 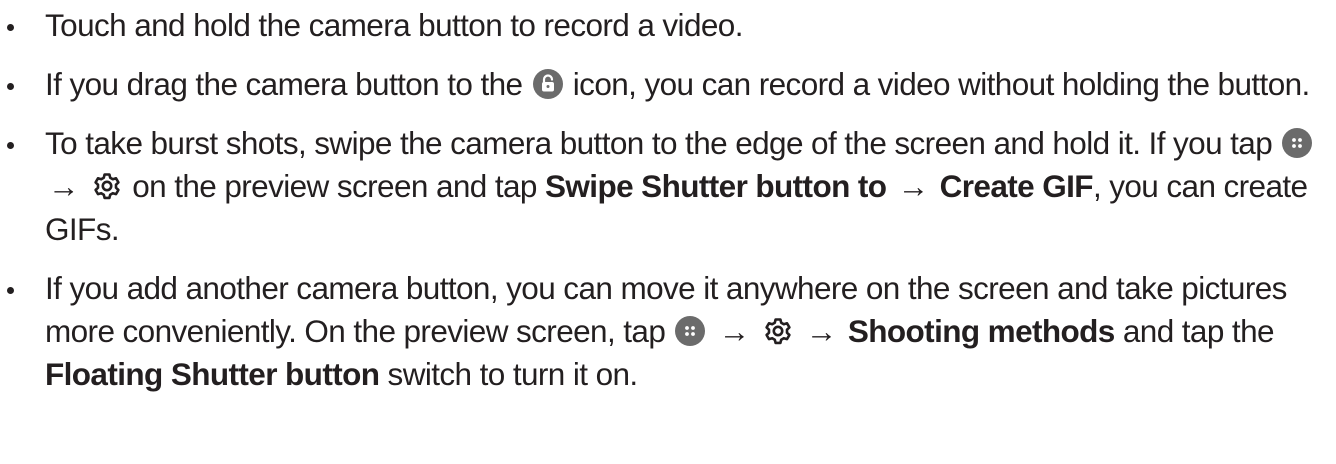 I want to click on bullet-text: and tap the, so click(x=1198, y=331).